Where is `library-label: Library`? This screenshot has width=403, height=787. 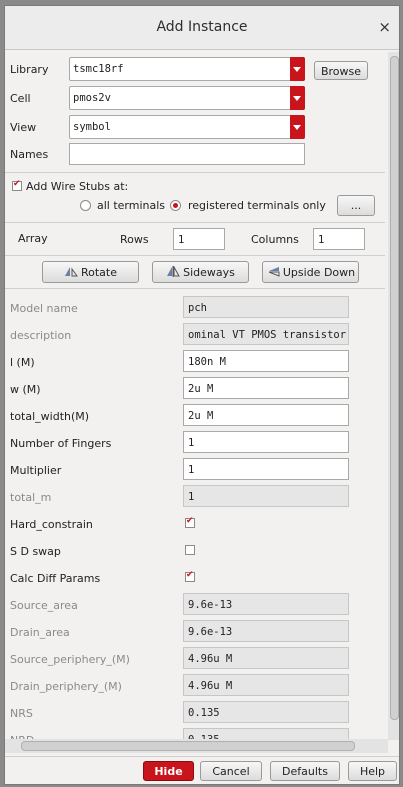 library-label: Library is located at coordinates (29, 69).